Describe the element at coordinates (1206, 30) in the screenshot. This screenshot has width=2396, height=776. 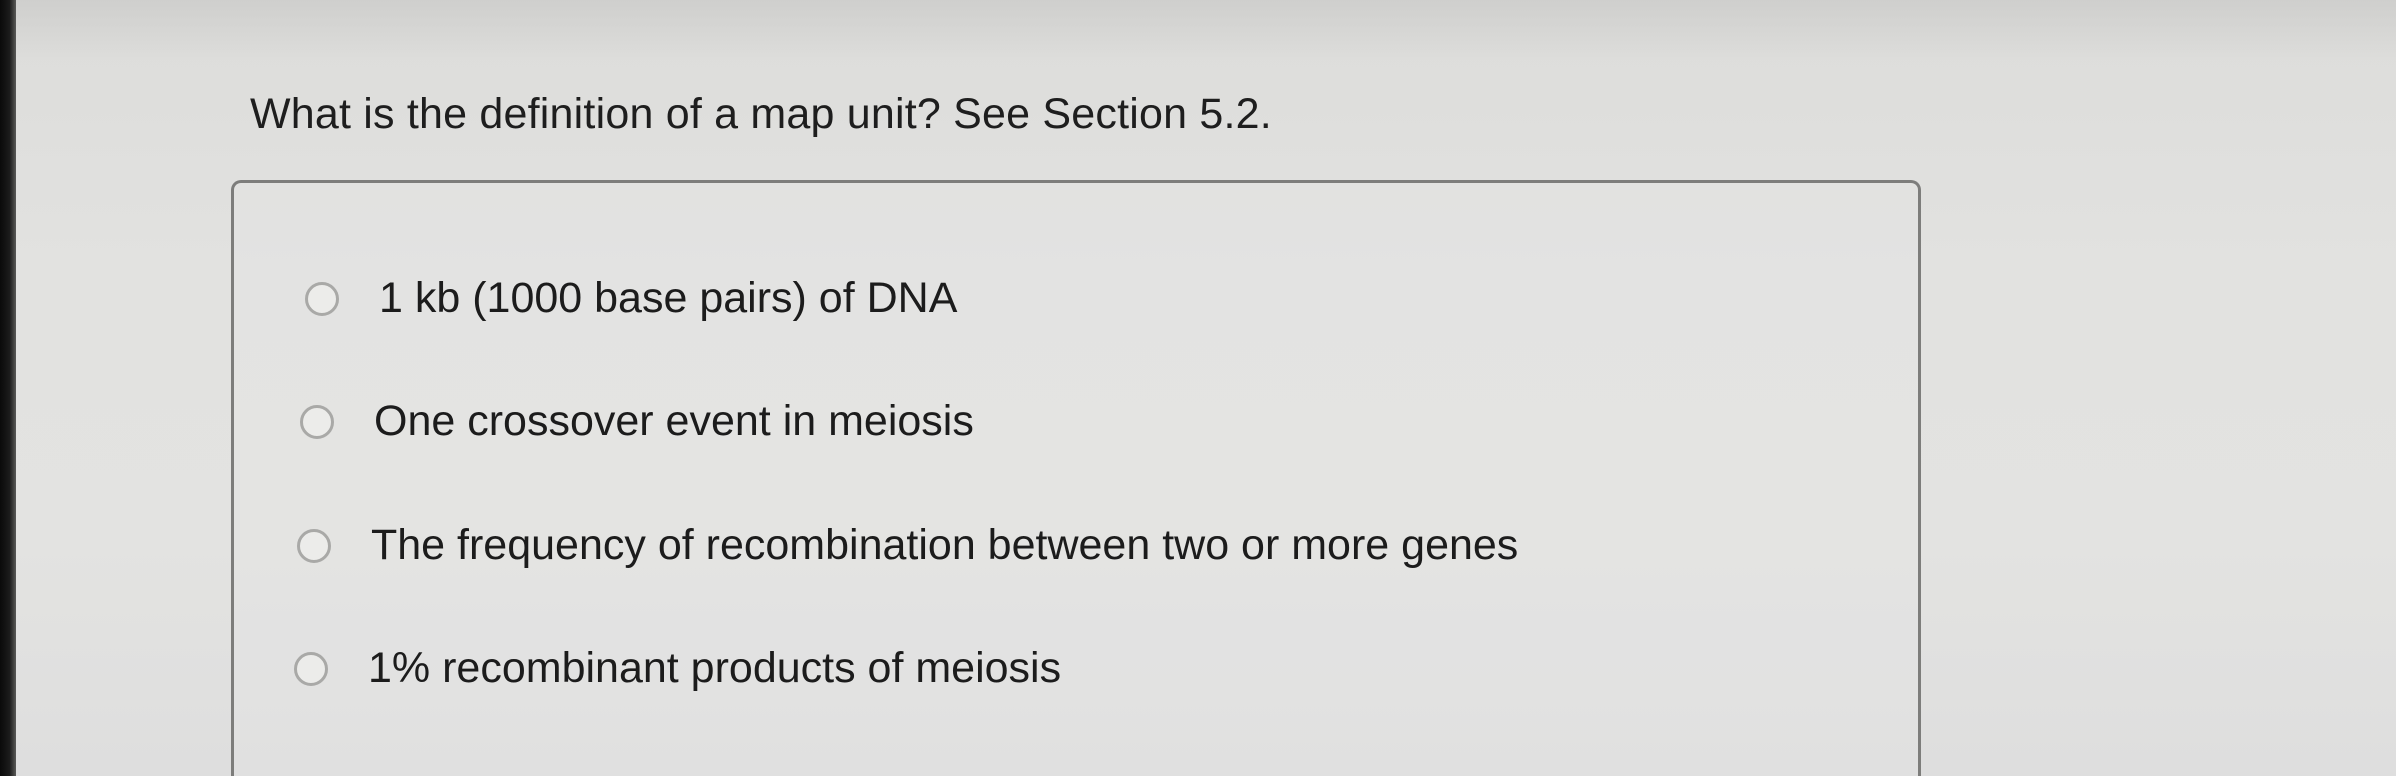
I see `top-shading` at that location.